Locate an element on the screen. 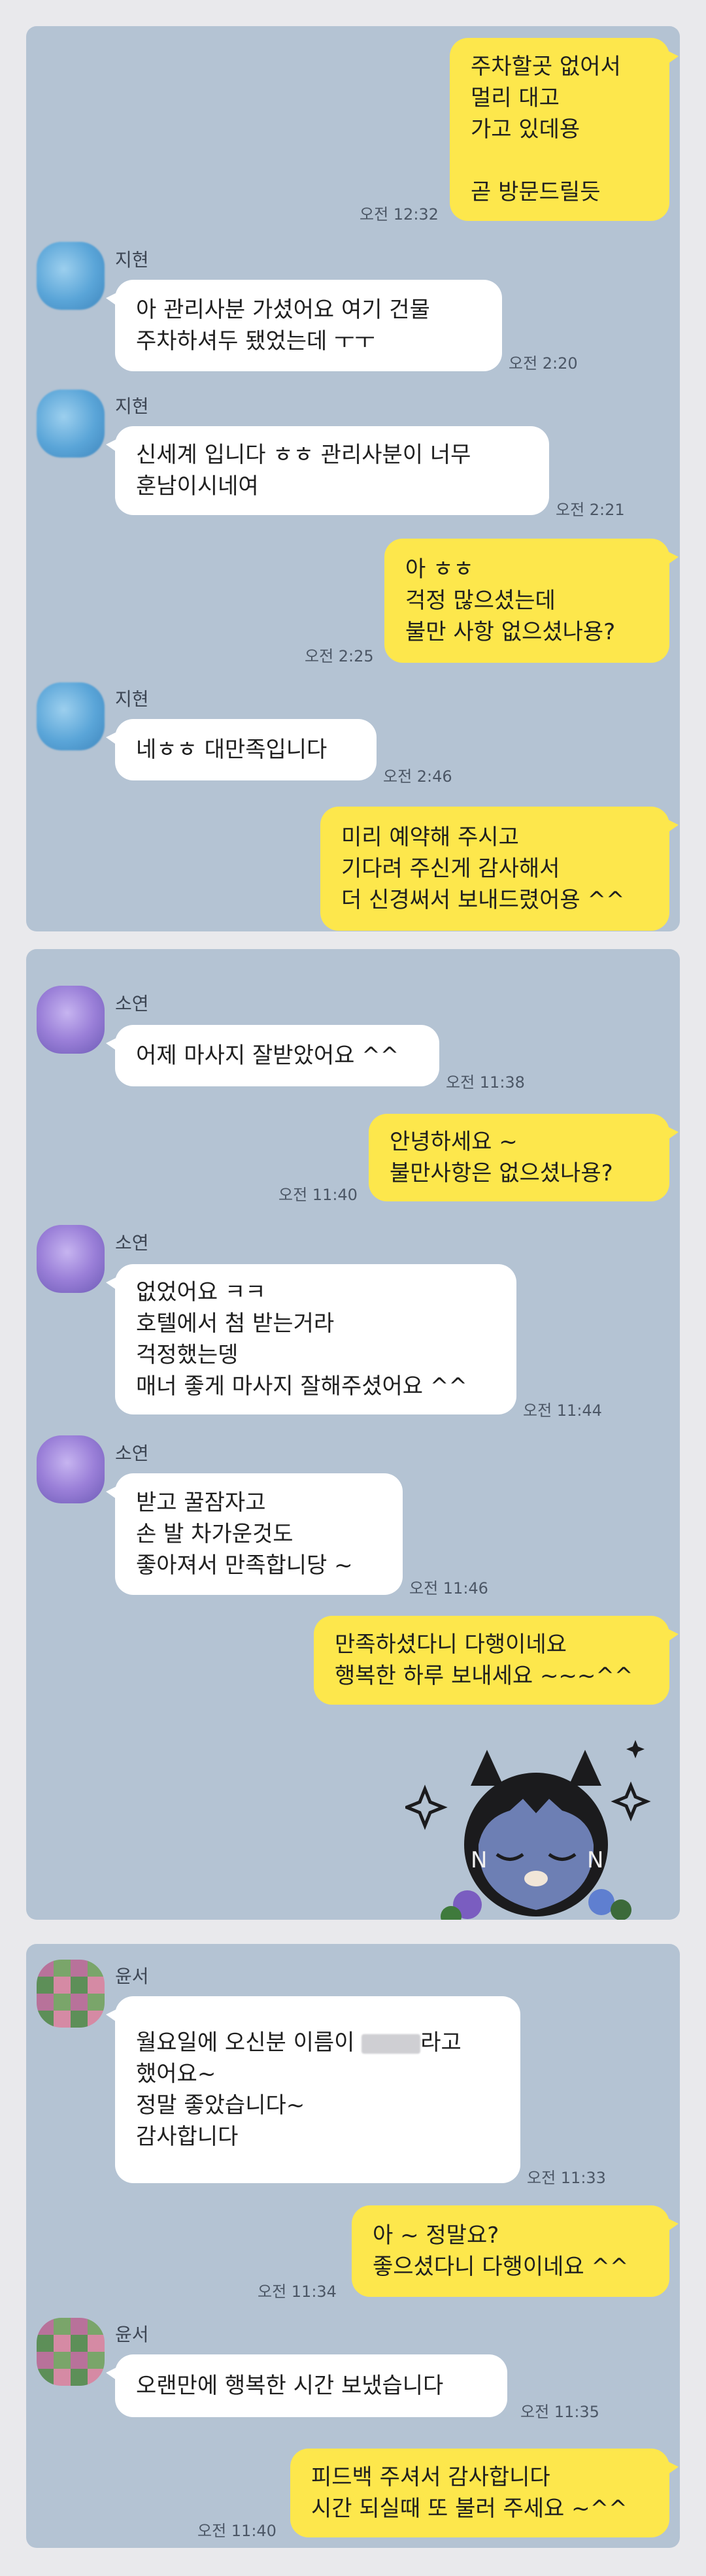 The height and width of the screenshot is (2576, 706). message-line: 매너 좋게 마사지 잘해주셨어요 ^^ is located at coordinates (301, 1386).